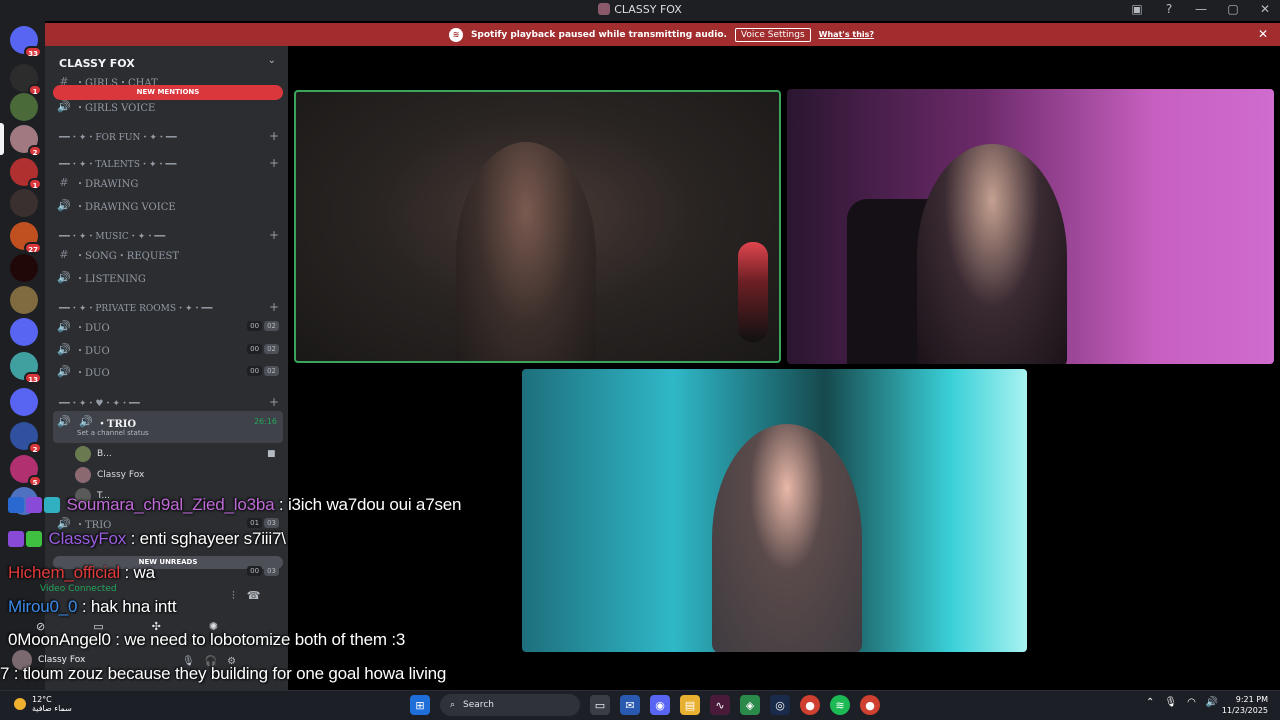 The width and height of the screenshot is (1280, 720). I want to click on server-name: CLASSY FOX, so click(97, 63).